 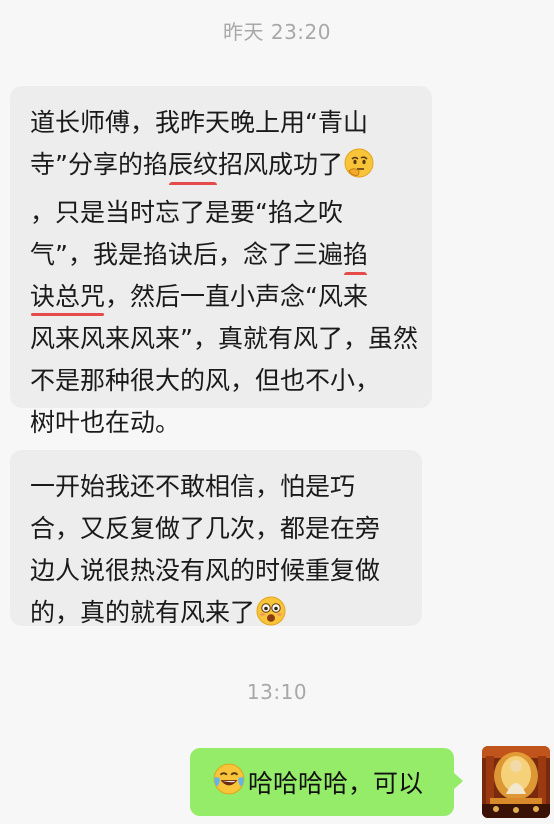 I want to click on message-line: 寺”分享的掐辰纹招风成功了, so click(x=231, y=168).